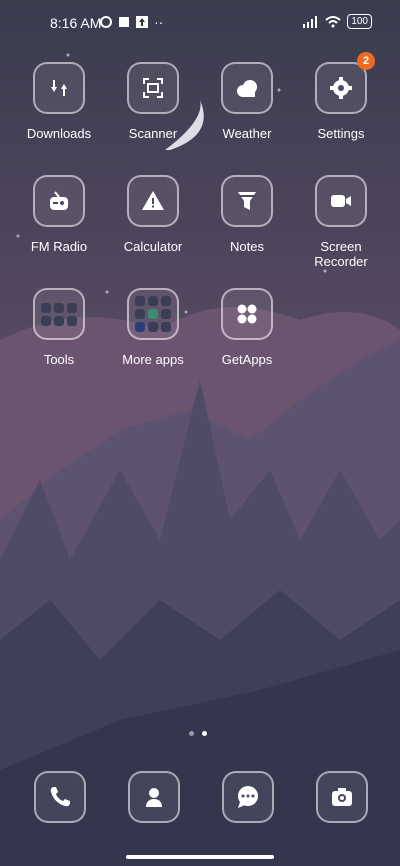 This screenshot has height=866, width=400. What do you see at coordinates (106, 22) in the screenshot?
I see `data-saver-icon` at bounding box center [106, 22].